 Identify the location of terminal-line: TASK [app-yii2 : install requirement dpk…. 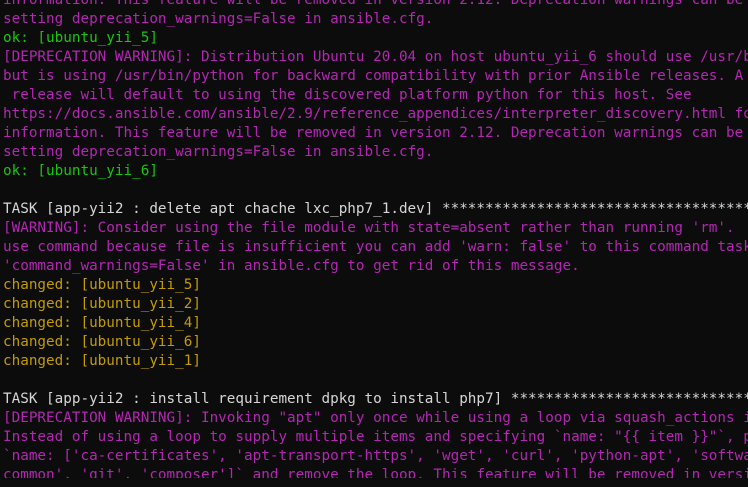
(375, 399).